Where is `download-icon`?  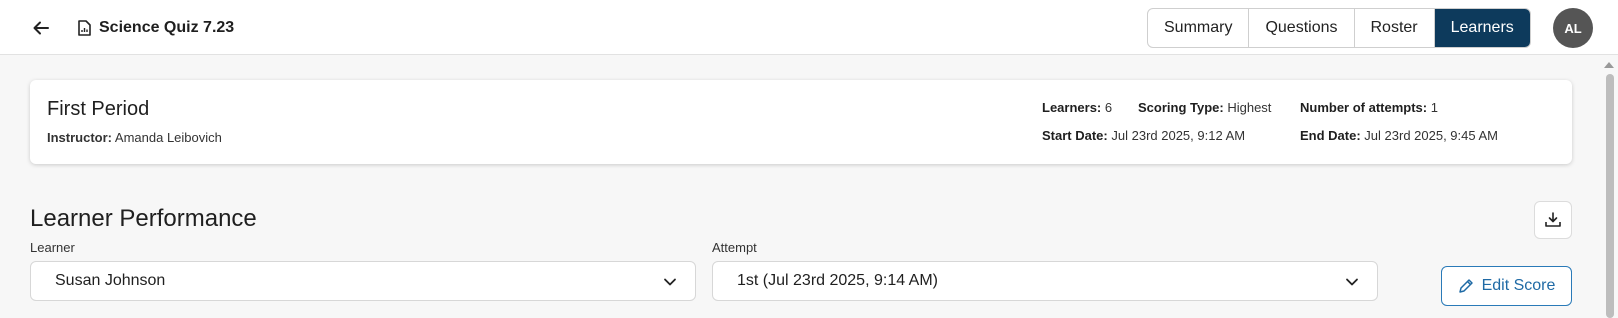
download-icon is located at coordinates (1553, 219).